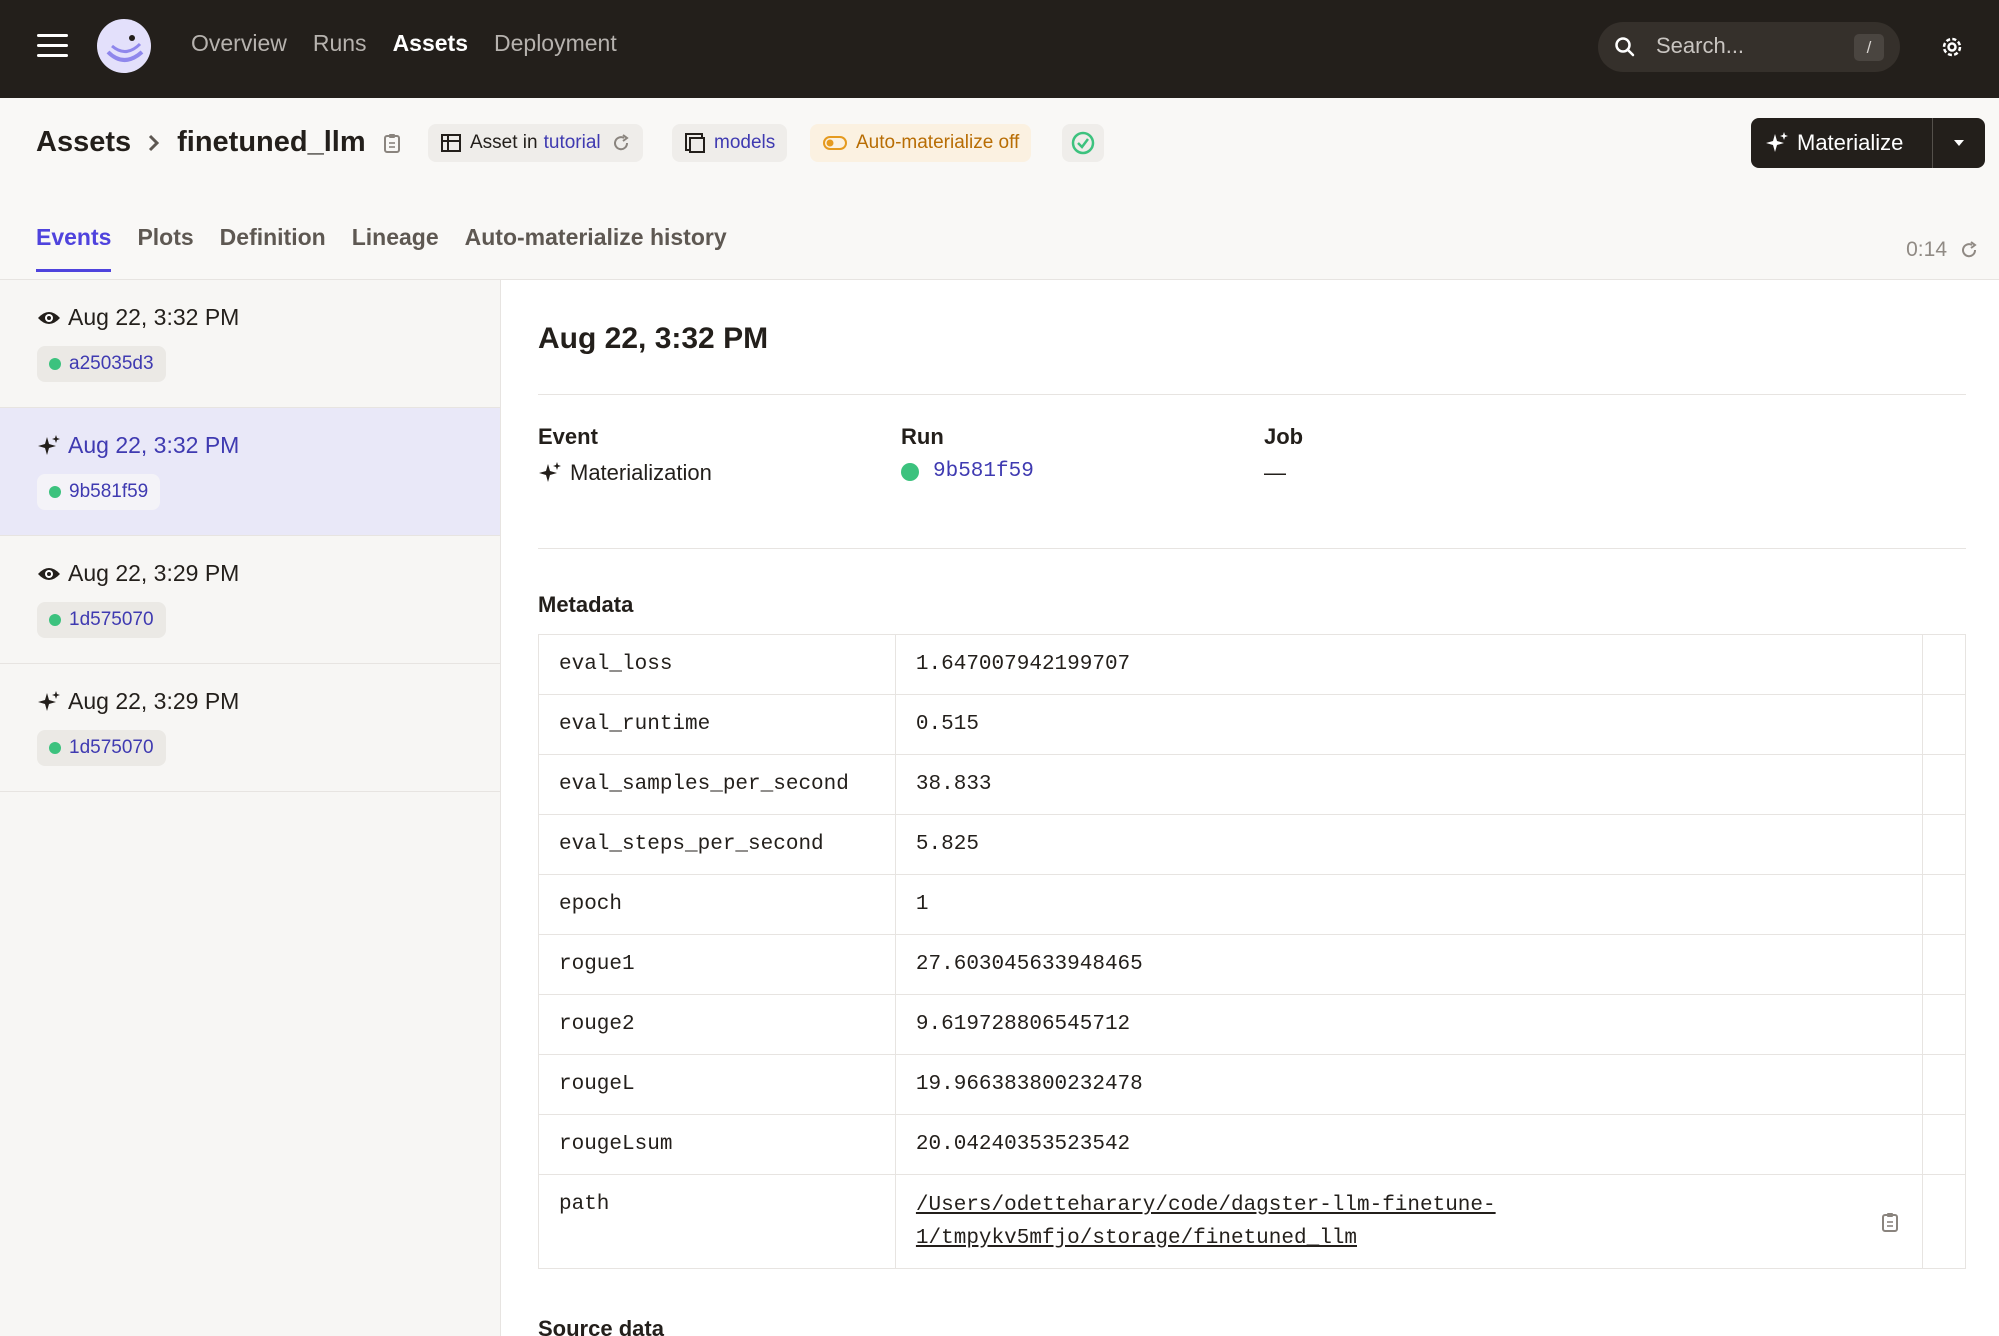 This screenshot has height=1336, width=1999. Describe the element at coordinates (586, 604) in the screenshot. I see `metadata-title: Metadata` at that location.